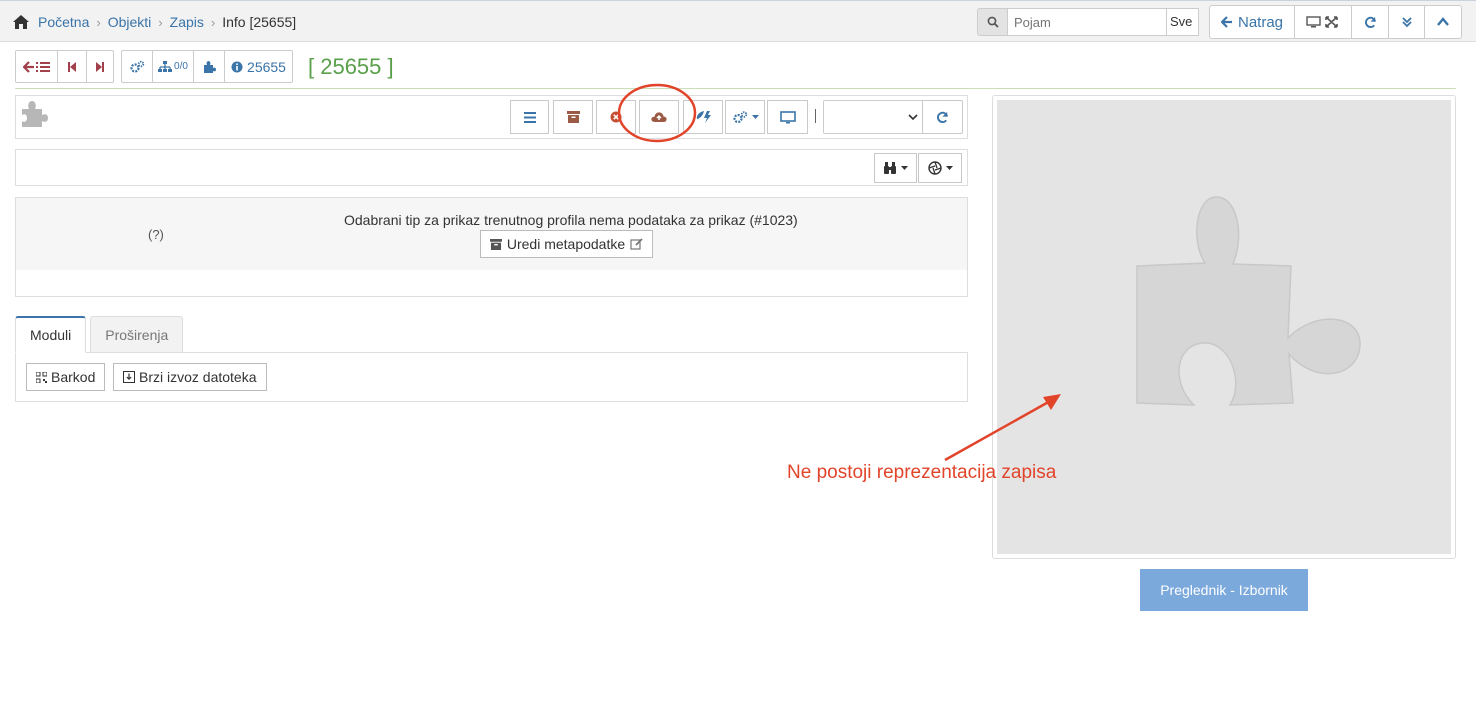 This screenshot has width=1476, height=707. What do you see at coordinates (1226, 22) in the screenshot?
I see `arrow-left-icon` at bounding box center [1226, 22].